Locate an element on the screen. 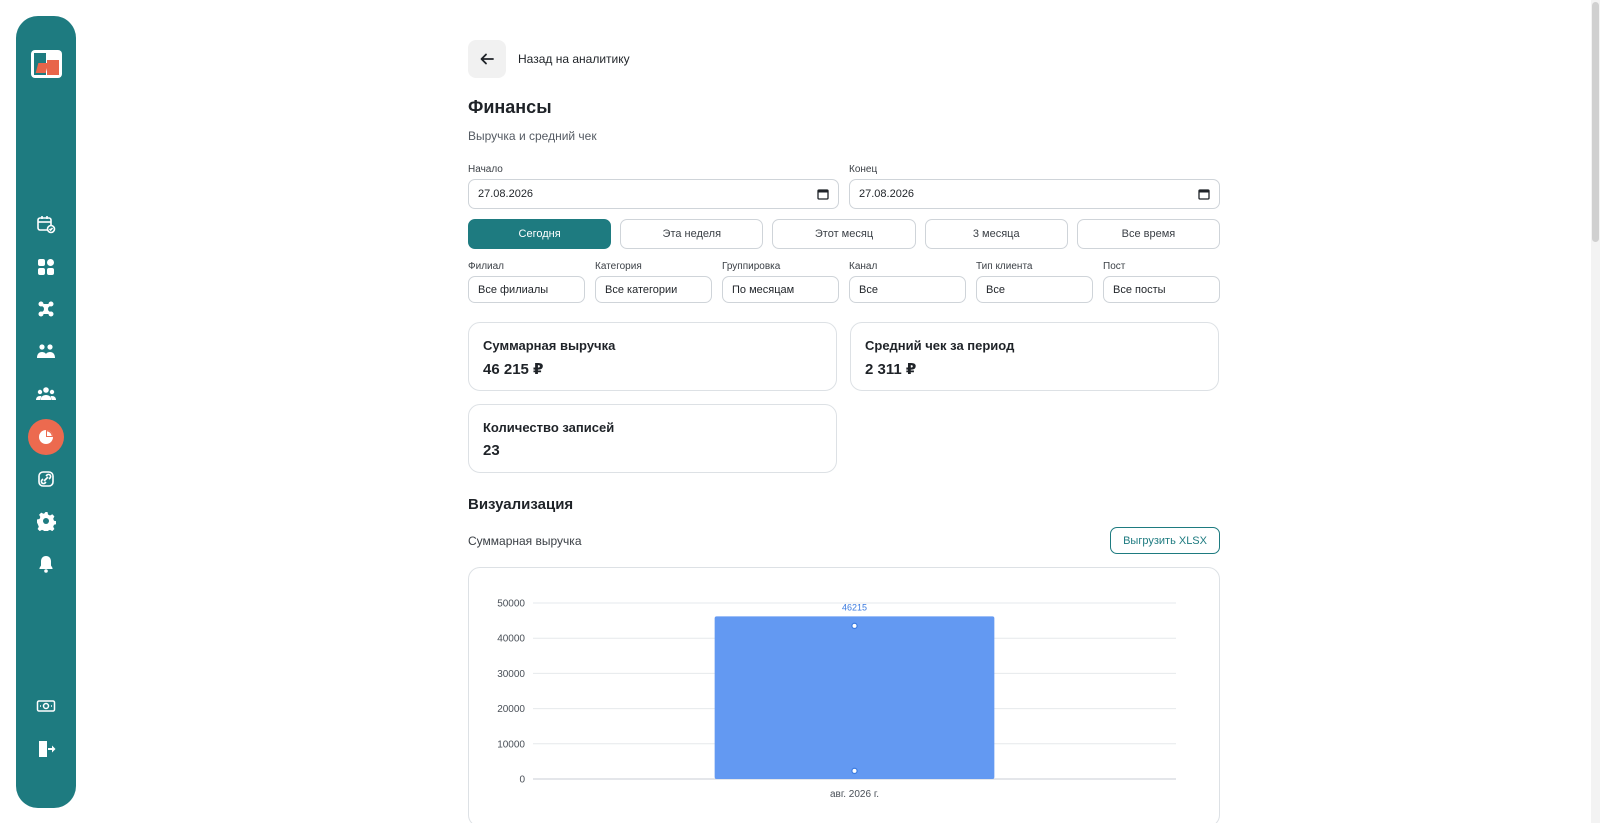  revenue-card: Суммарная выручка 46 215 ₽ is located at coordinates (652, 356).